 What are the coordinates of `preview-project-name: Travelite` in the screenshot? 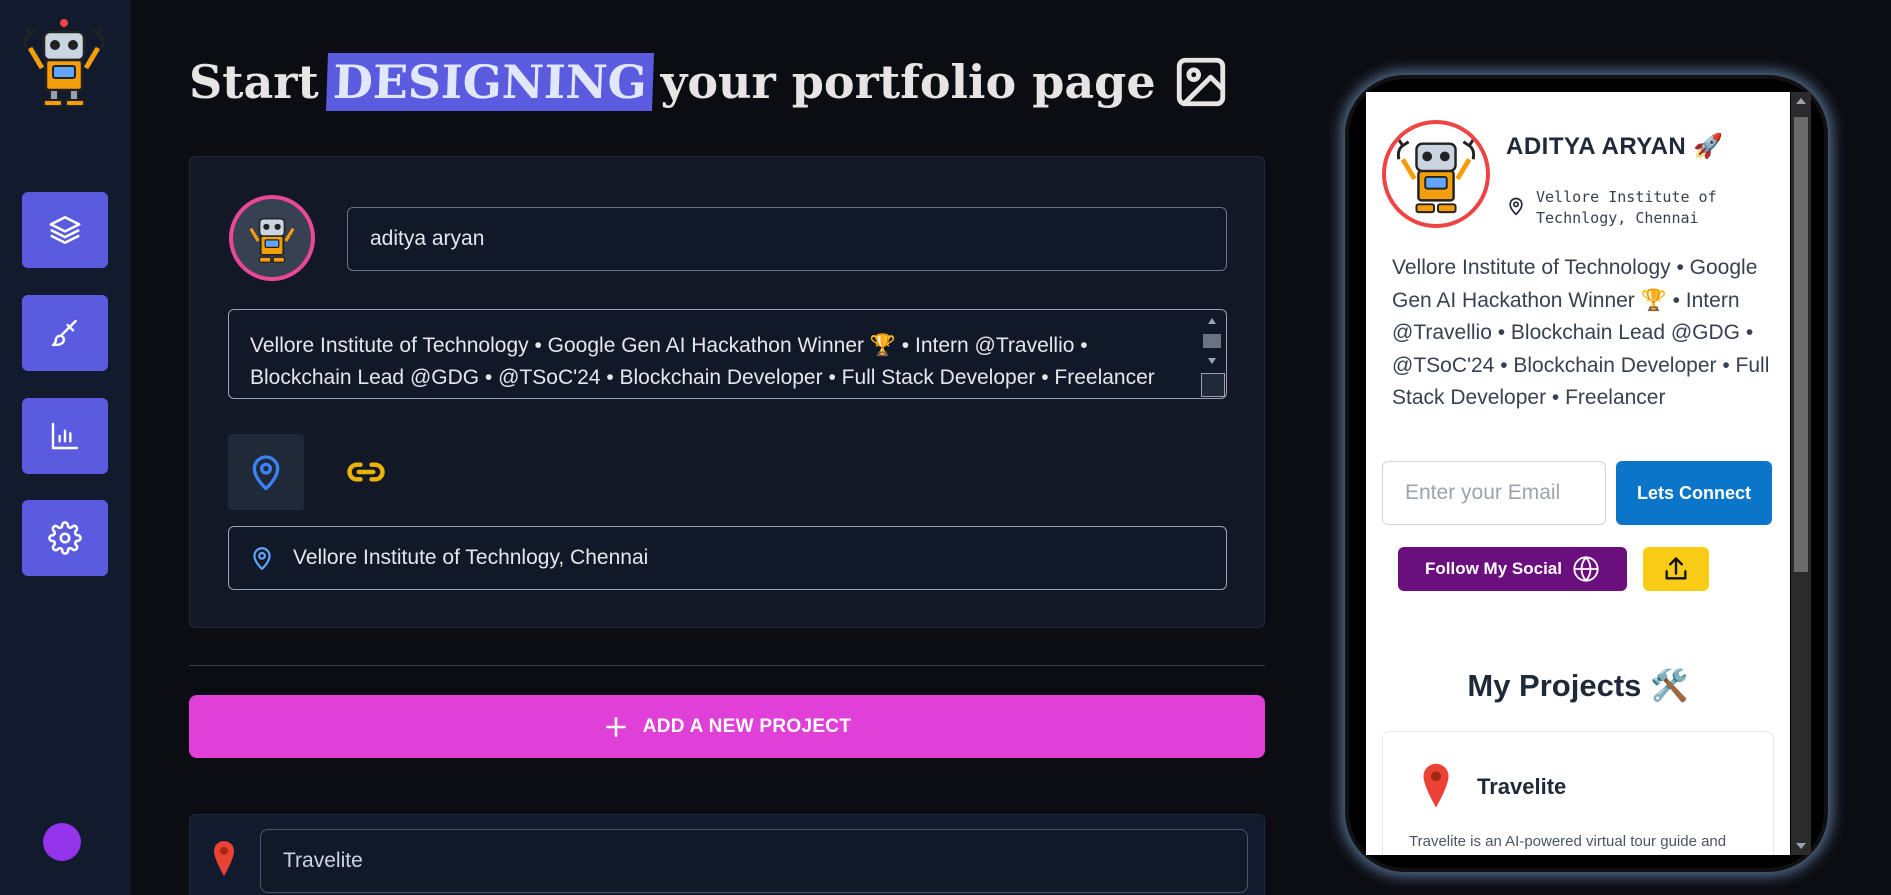 It's located at (1522, 786).